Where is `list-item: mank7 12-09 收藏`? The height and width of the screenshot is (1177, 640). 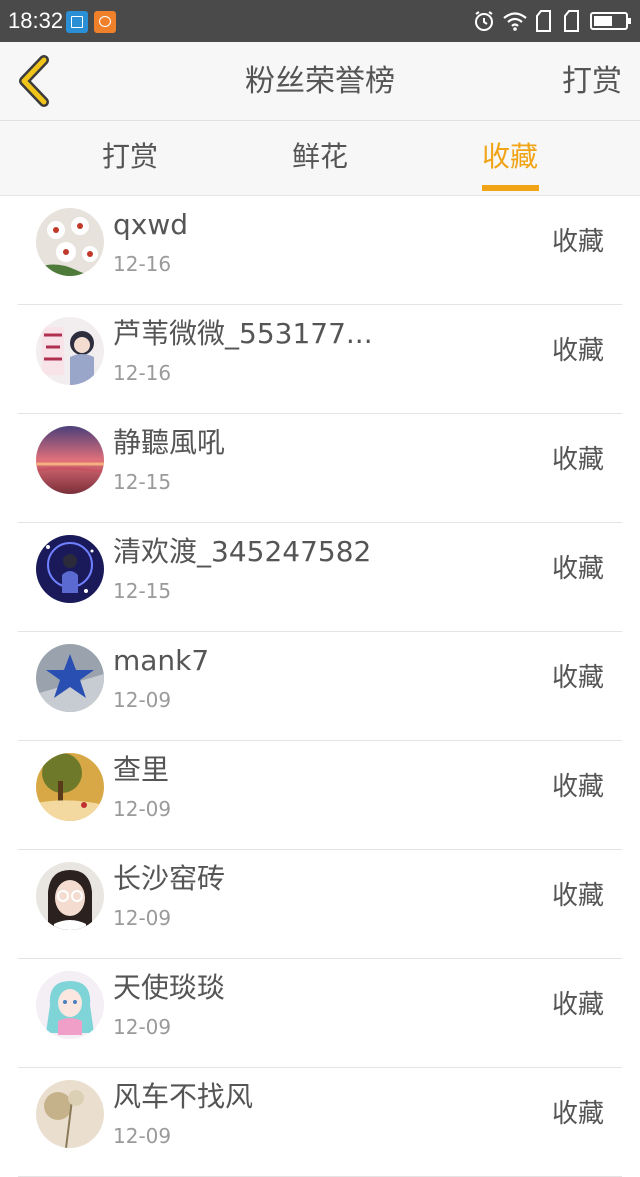 list-item: mank7 12-09 收藏 is located at coordinates (320, 686).